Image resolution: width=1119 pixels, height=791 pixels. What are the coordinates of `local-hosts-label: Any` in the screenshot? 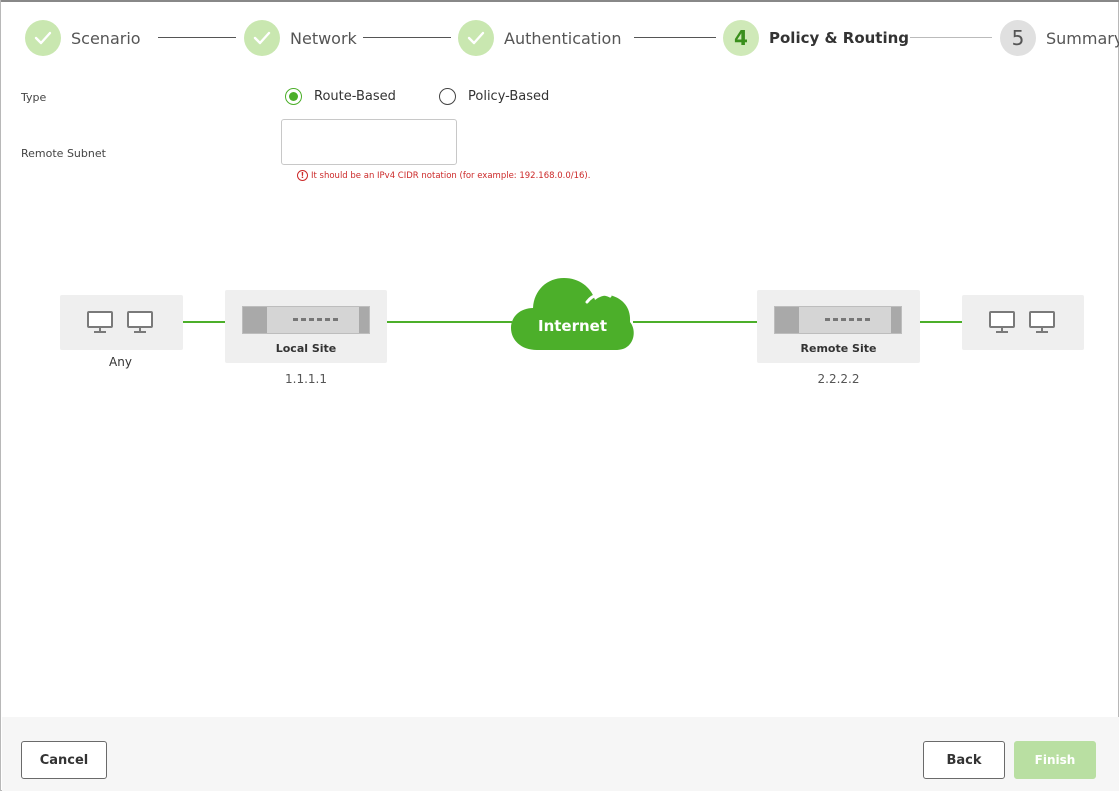 It's located at (120, 362).